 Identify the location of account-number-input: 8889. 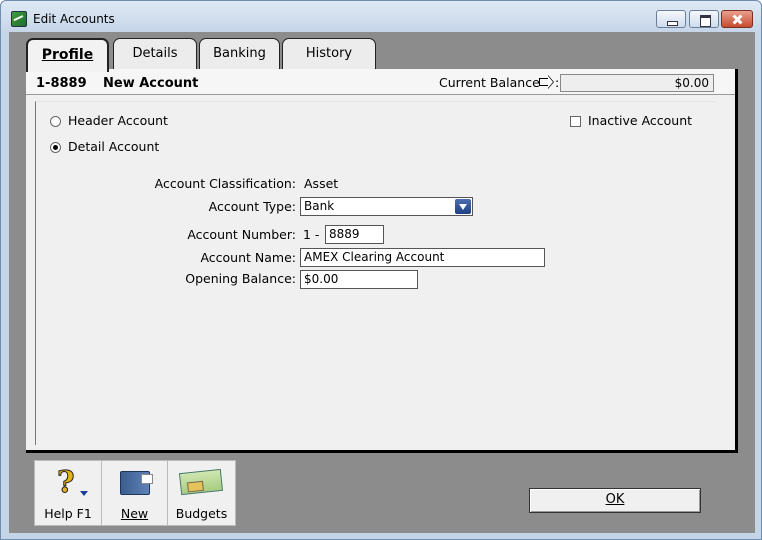
(354, 234).